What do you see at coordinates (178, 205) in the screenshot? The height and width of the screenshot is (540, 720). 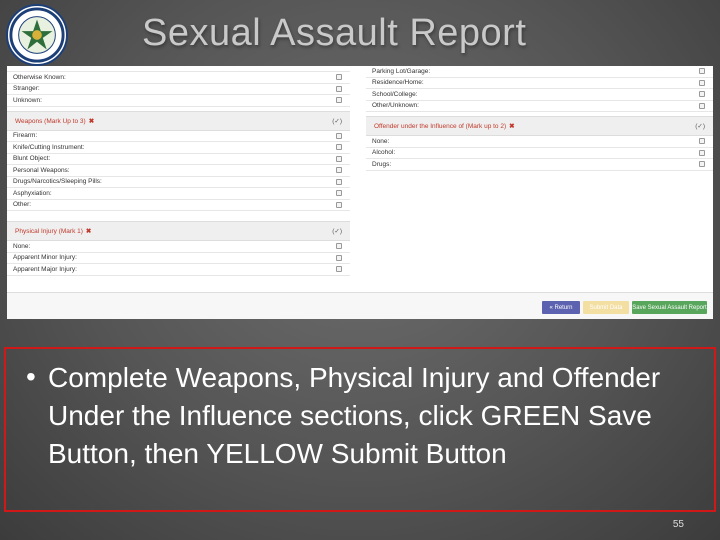 I see `list-item: Other:` at bounding box center [178, 205].